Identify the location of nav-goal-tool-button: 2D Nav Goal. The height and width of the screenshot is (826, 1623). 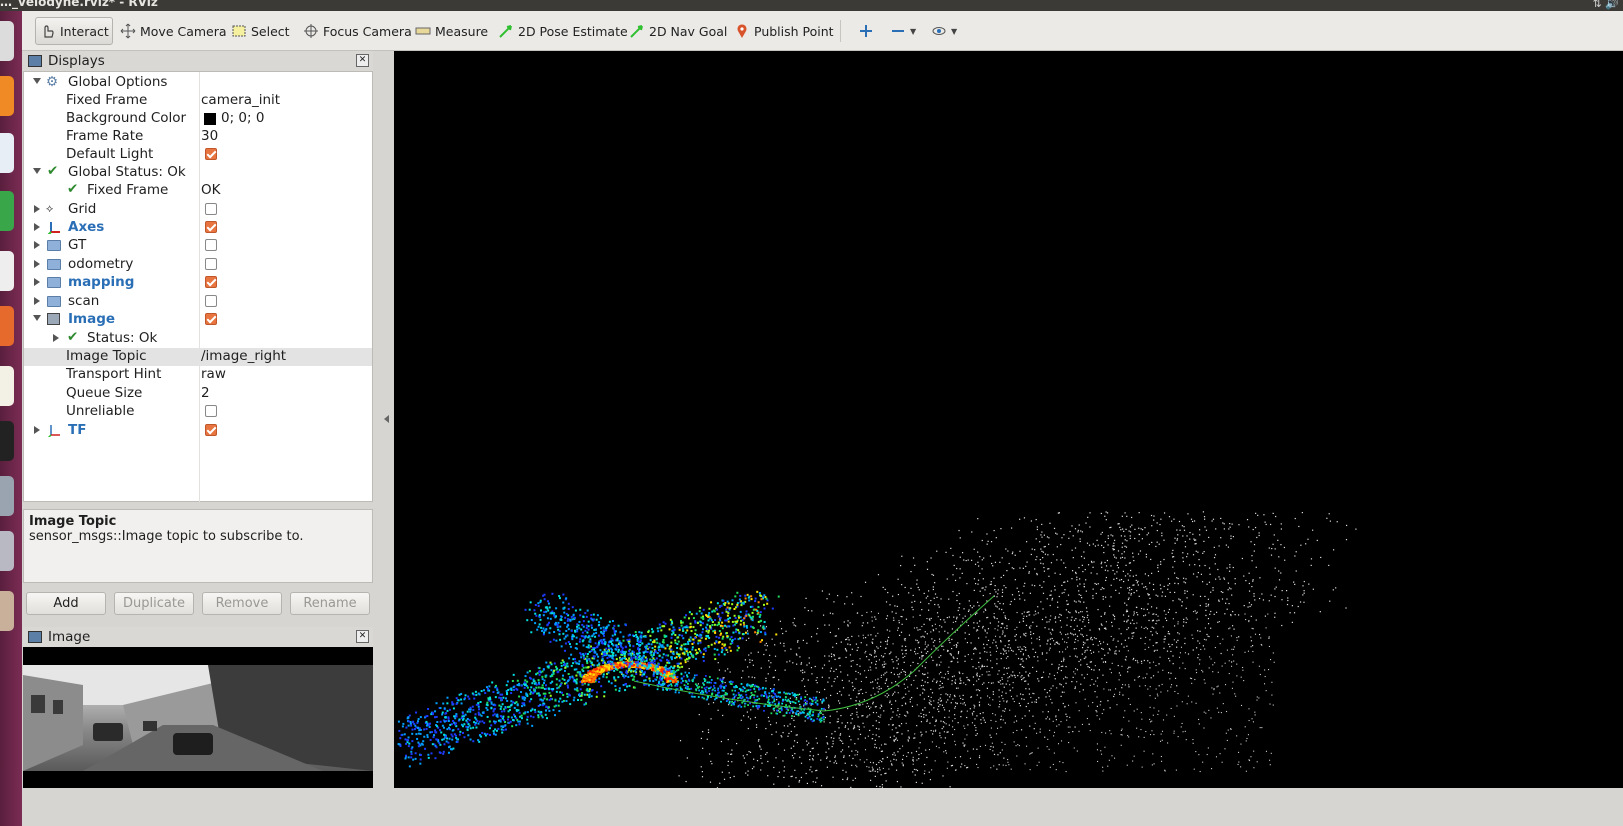
(678, 31).